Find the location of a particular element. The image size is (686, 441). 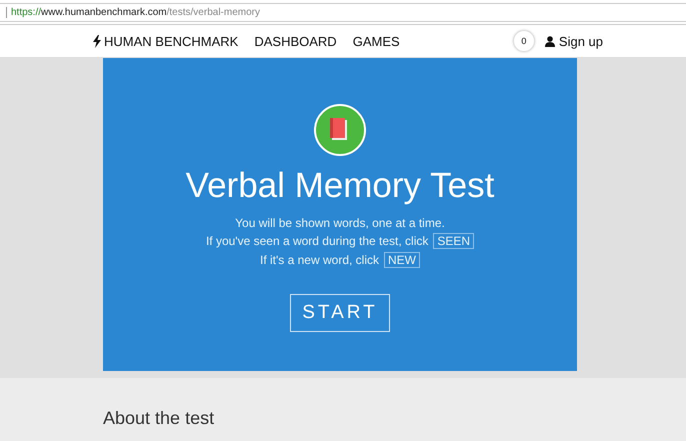

score-counter: 0 is located at coordinates (523, 41).